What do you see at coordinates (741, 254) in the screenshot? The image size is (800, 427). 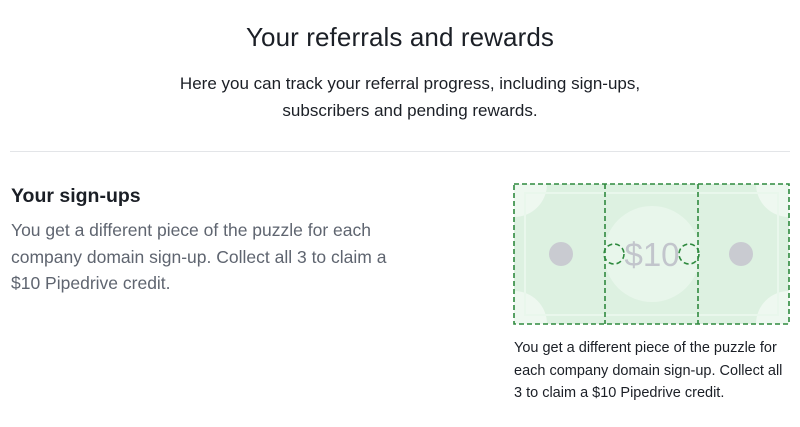 I see `right-dot` at bounding box center [741, 254].